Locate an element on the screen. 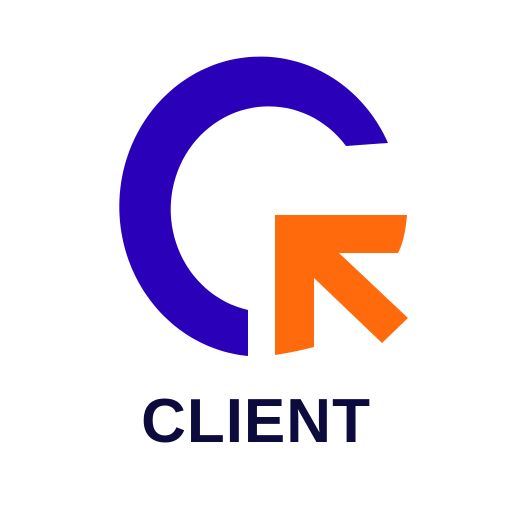 This screenshot has height=512, width=512. logo-wordmark: CLIENT is located at coordinates (256, 421).